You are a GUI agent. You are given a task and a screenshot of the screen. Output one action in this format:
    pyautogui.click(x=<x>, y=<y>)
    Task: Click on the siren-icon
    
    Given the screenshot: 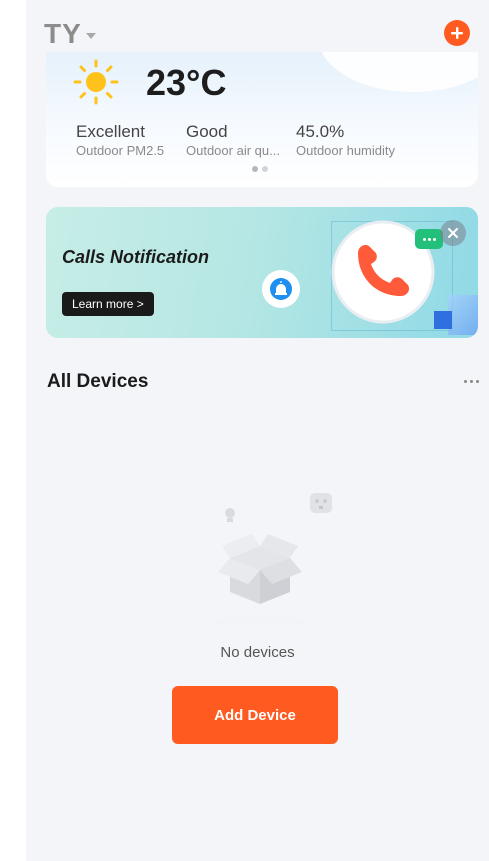 What is the action you would take?
    pyautogui.click(x=281, y=289)
    